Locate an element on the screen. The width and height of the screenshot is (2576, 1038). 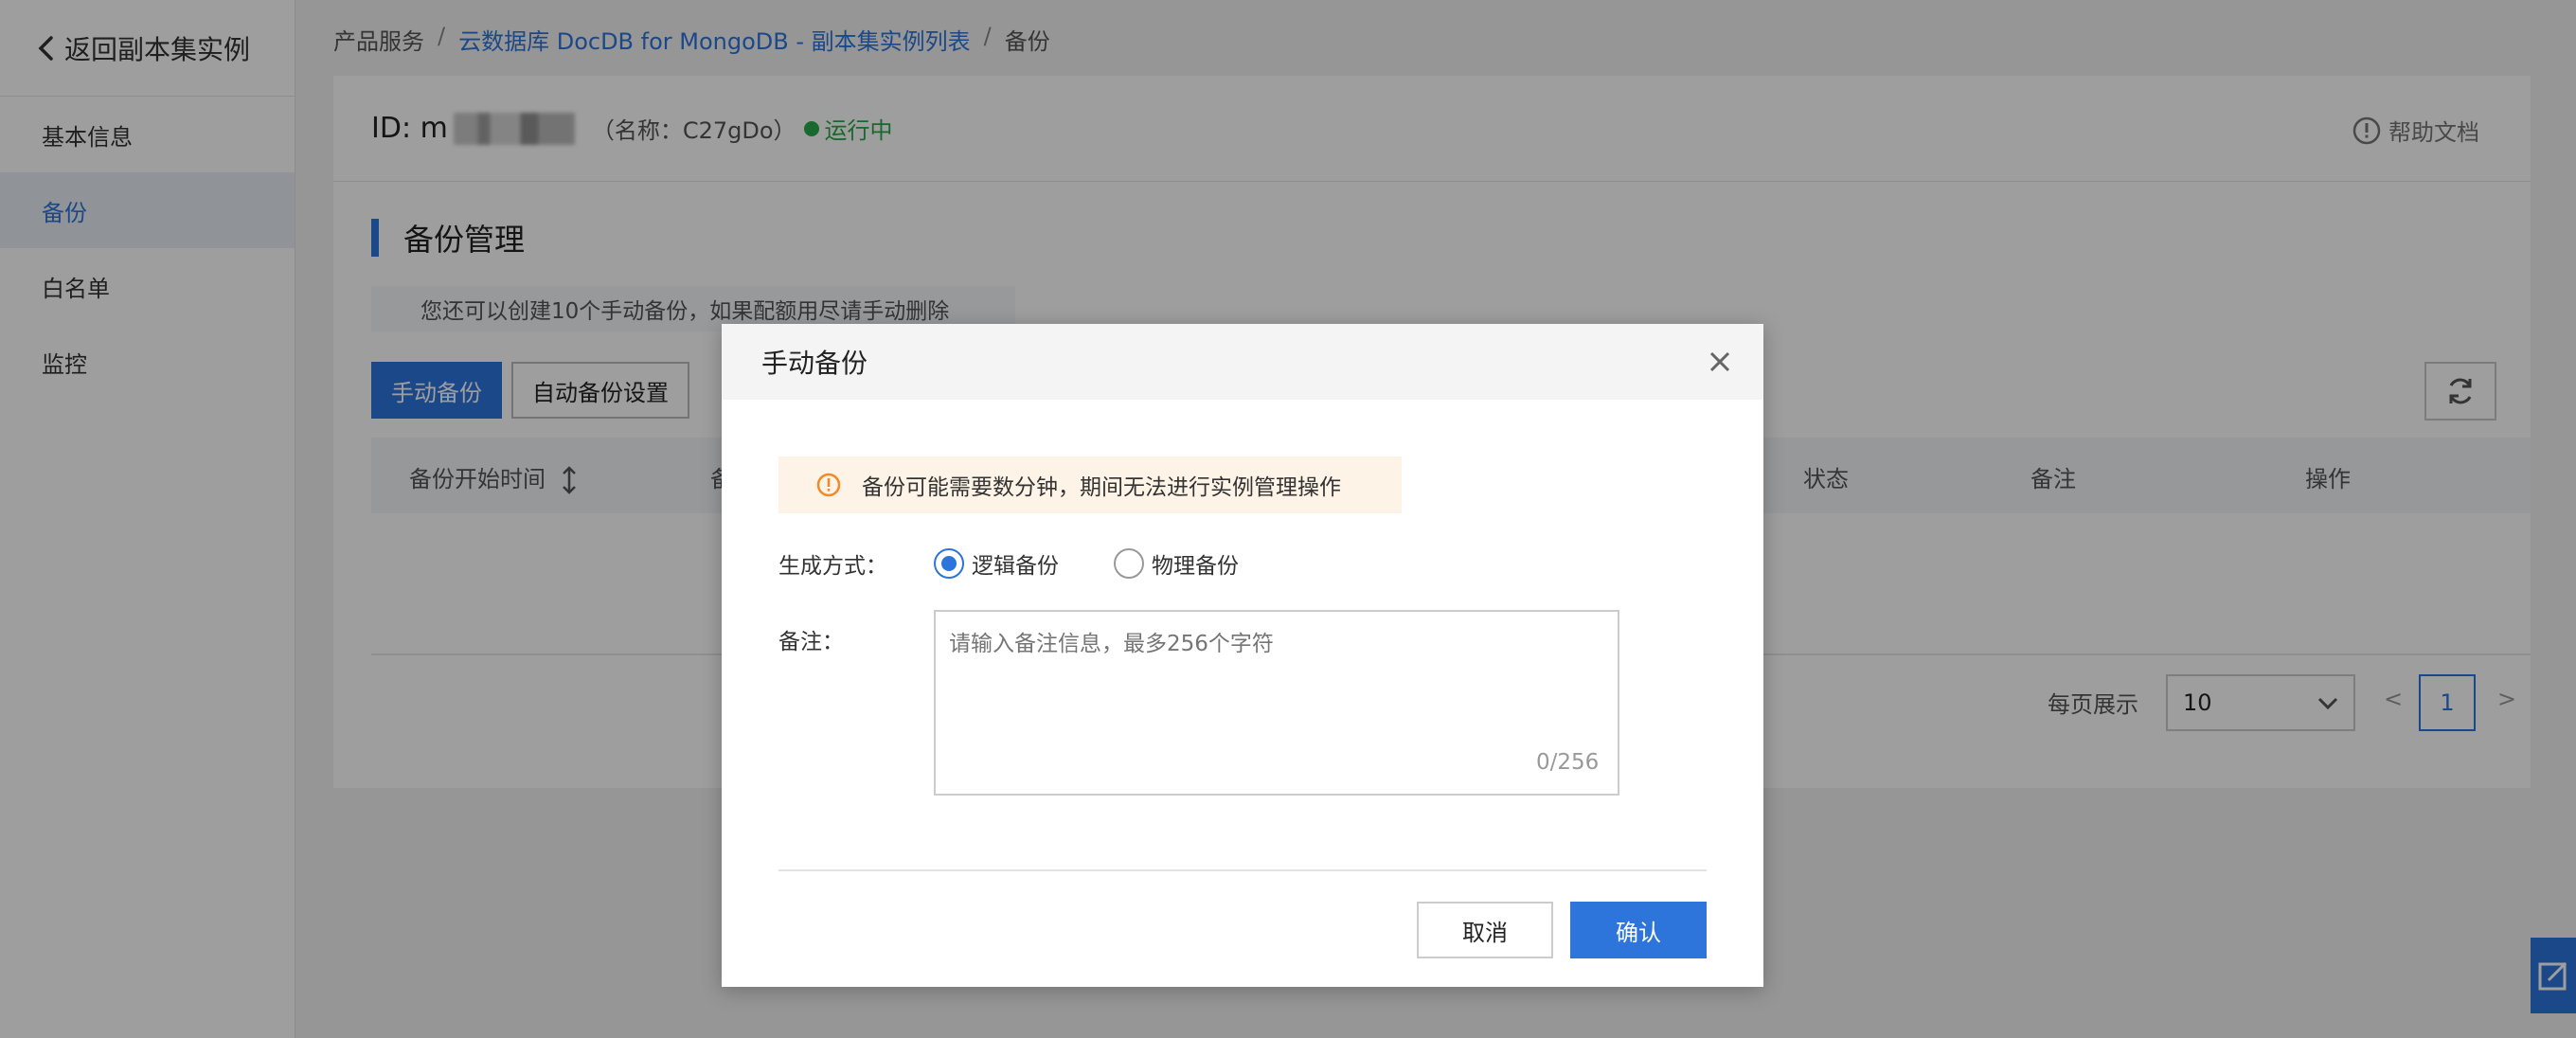
dialog-header: 手动备份 is located at coordinates (1242, 362).